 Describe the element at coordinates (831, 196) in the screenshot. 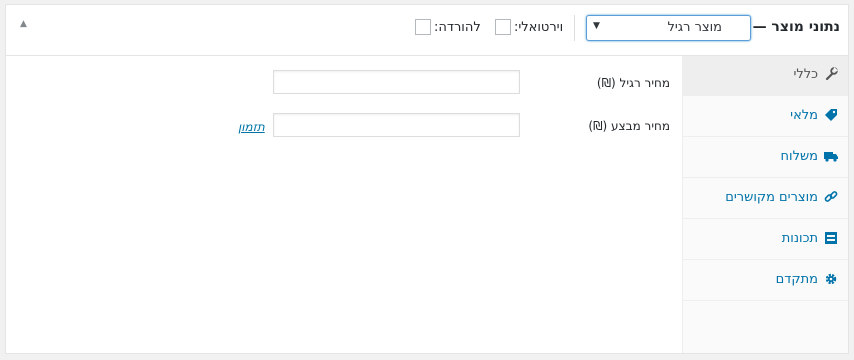

I see `link-icon` at that location.